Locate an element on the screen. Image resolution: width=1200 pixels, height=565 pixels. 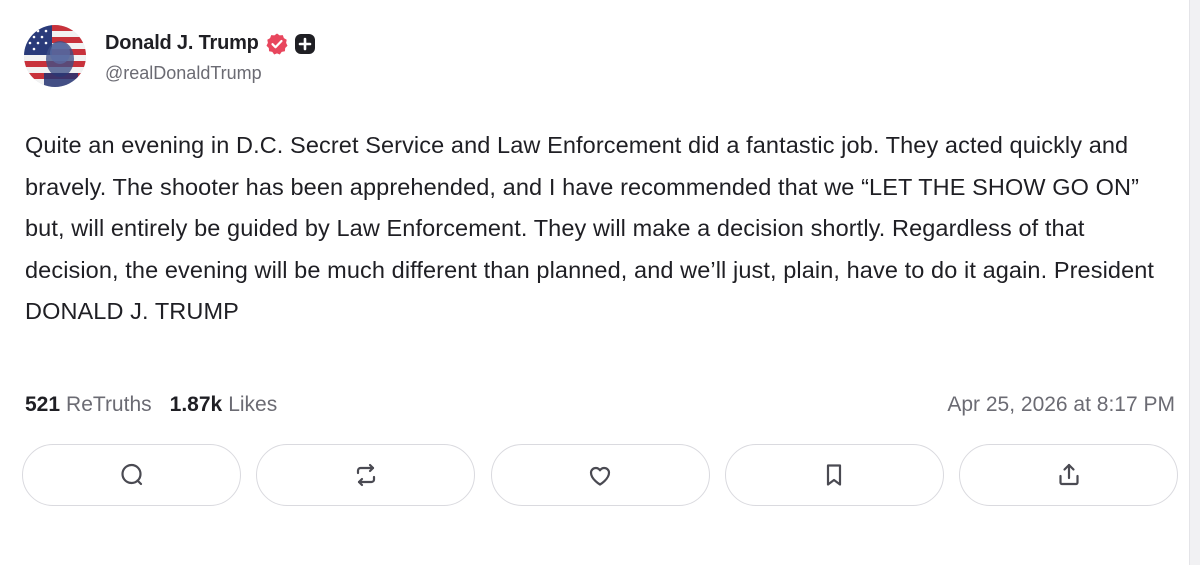
likes-stat: 1.87k Likes is located at coordinates (224, 405).